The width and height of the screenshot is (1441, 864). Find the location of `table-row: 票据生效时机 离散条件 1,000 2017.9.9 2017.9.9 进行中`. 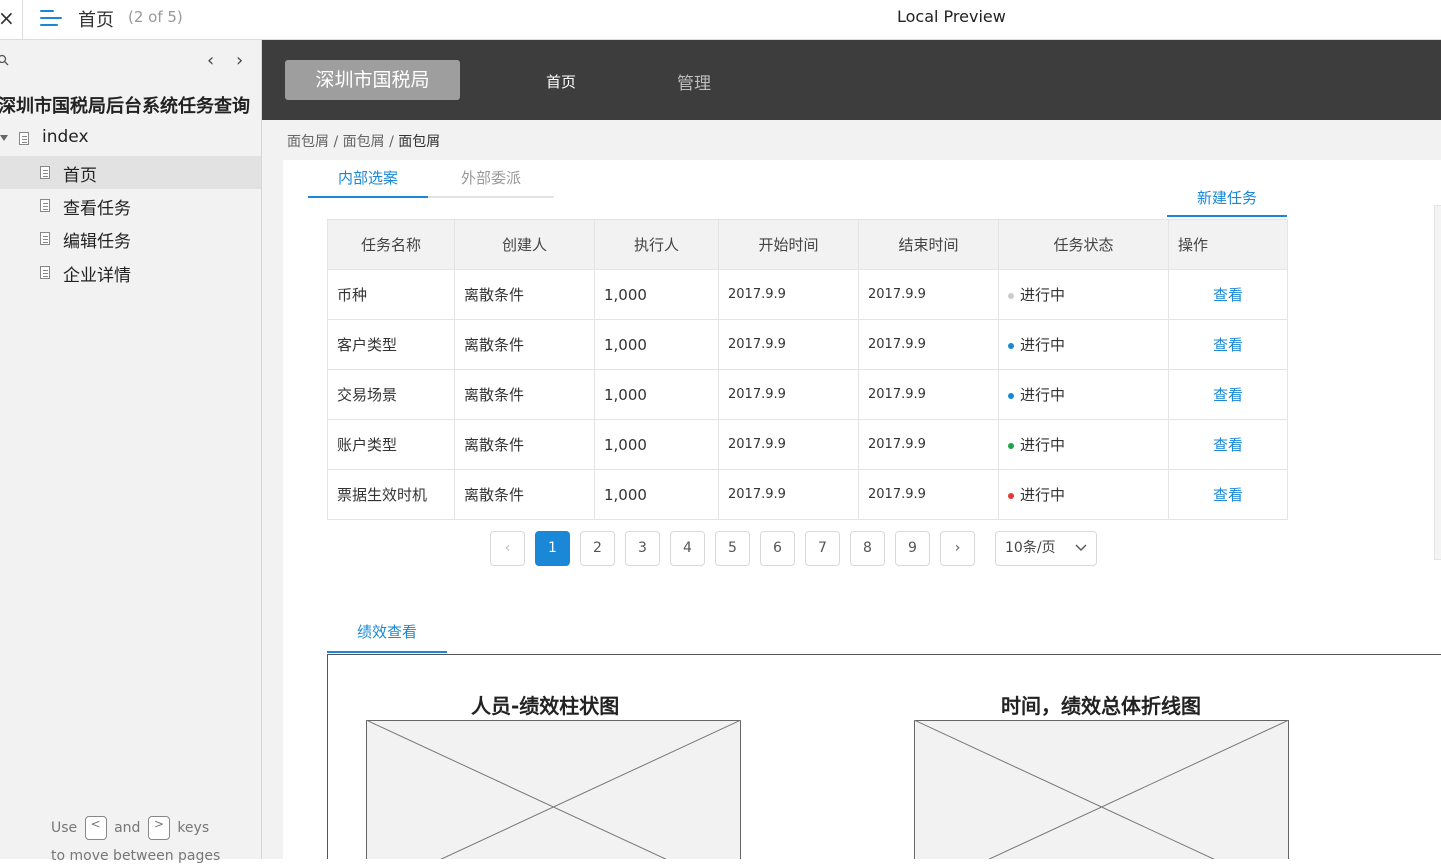

table-row: 票据生效时机 离散条件 1,000 2017.9.9 2017.9.9 进行中 is located at coordinates (748, 494).